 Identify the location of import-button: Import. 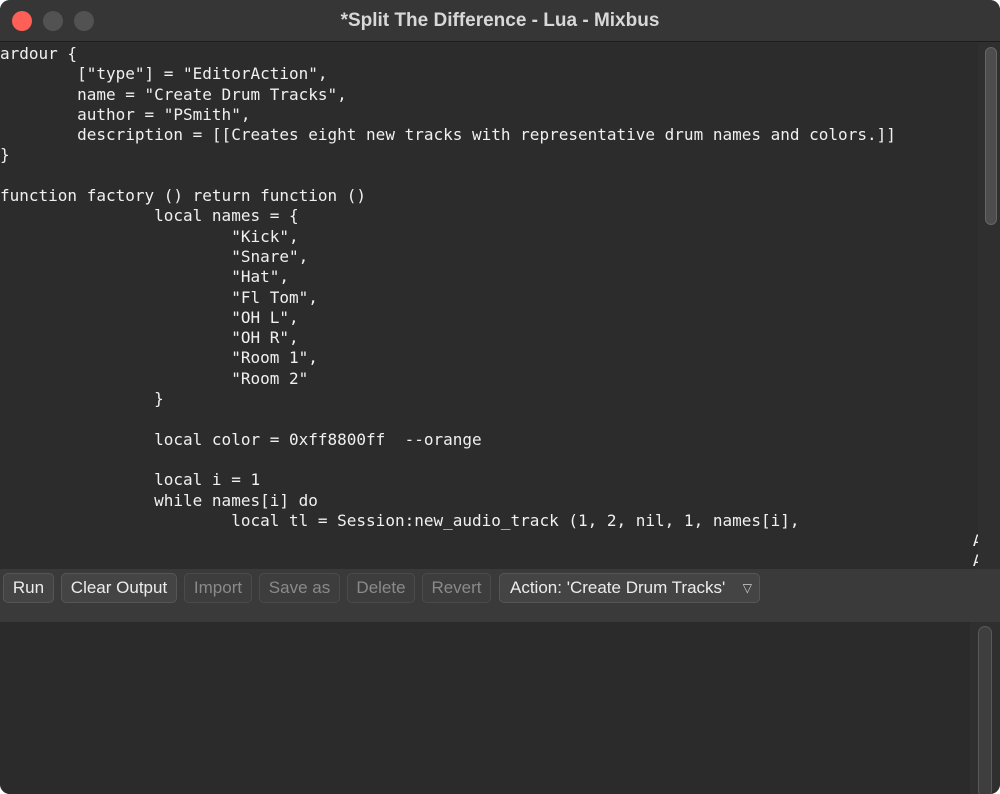
(218, 588).